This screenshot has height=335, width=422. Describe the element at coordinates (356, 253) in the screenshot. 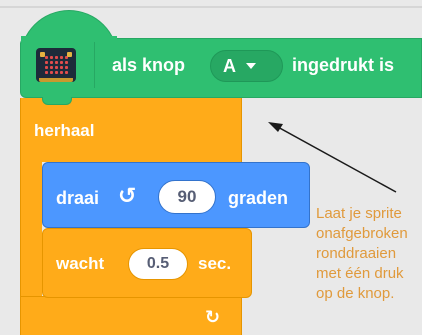

I see `annotation-line: ronddraaien` at that location.